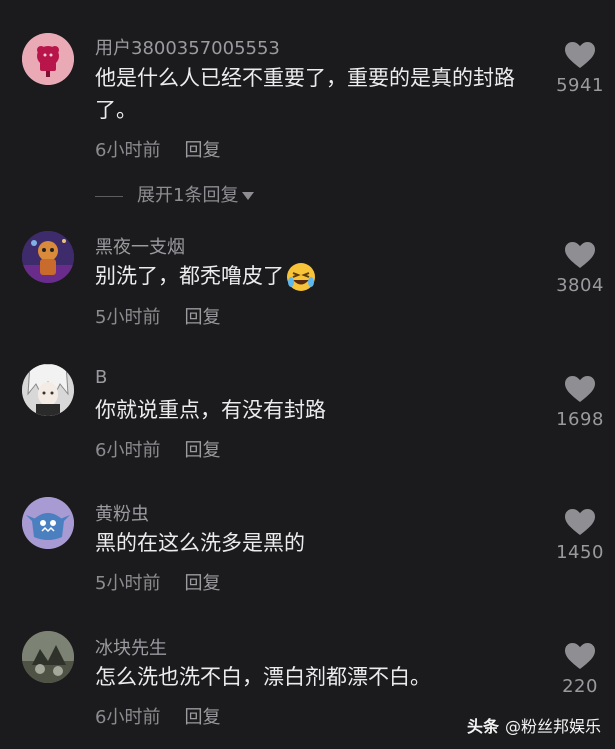 Image resolution: width=615 pixels, height=749 pixels. What do you see at coordinates (101, 377) in the screenshot?
I see `username: B` at bounding box center [101, 377].